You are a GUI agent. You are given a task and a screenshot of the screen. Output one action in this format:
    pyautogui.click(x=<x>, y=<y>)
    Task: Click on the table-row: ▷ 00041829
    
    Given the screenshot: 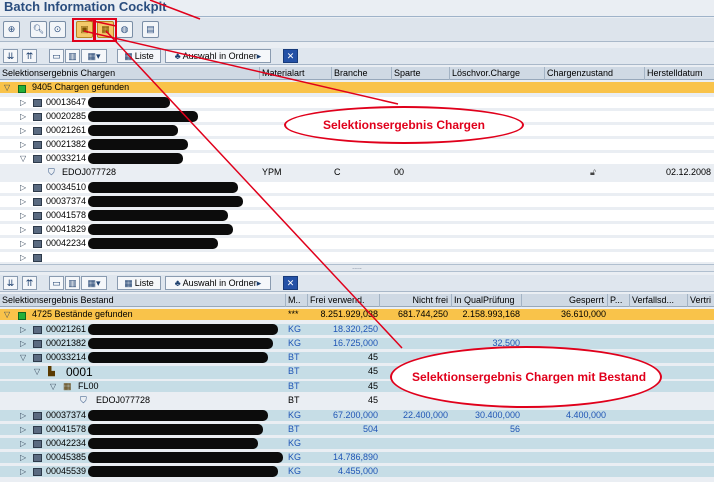 What is the action you would take?
    pyautogui.click(x=357, y=229)
    